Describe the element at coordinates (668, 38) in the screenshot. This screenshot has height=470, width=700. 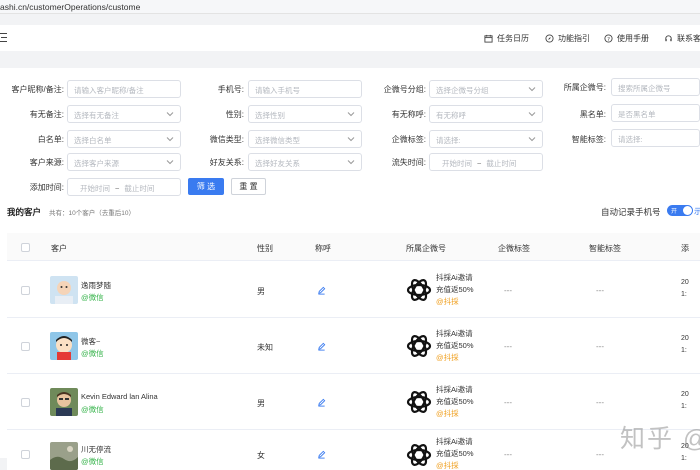
I see `headset-icon` at that location.